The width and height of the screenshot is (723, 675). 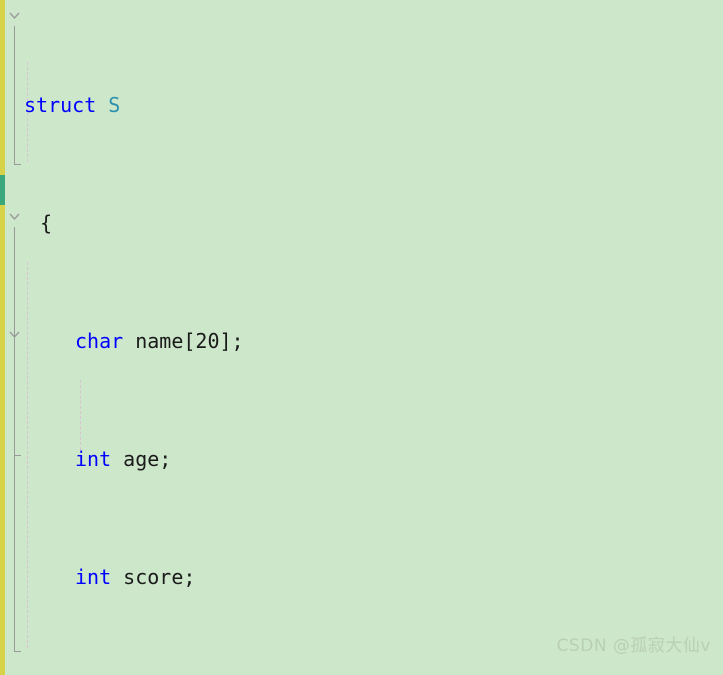 What do you see at coordinates (153, 576) in the screenshot?
I see `token-decl-score: score;` at bounding box center [153, 576].